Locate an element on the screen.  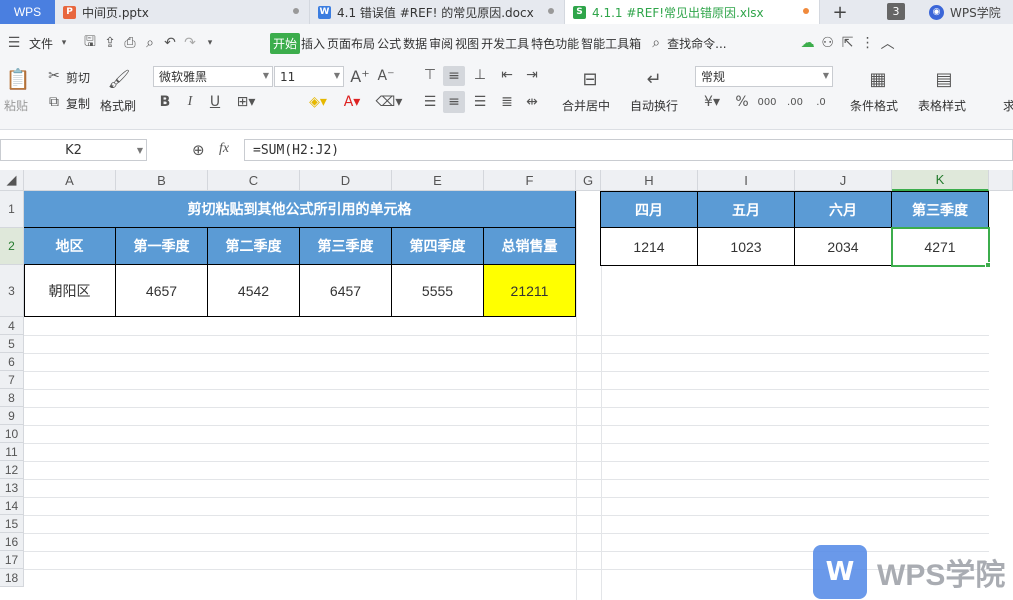
row-header-17: 17 is located at coordinates (12, 560).